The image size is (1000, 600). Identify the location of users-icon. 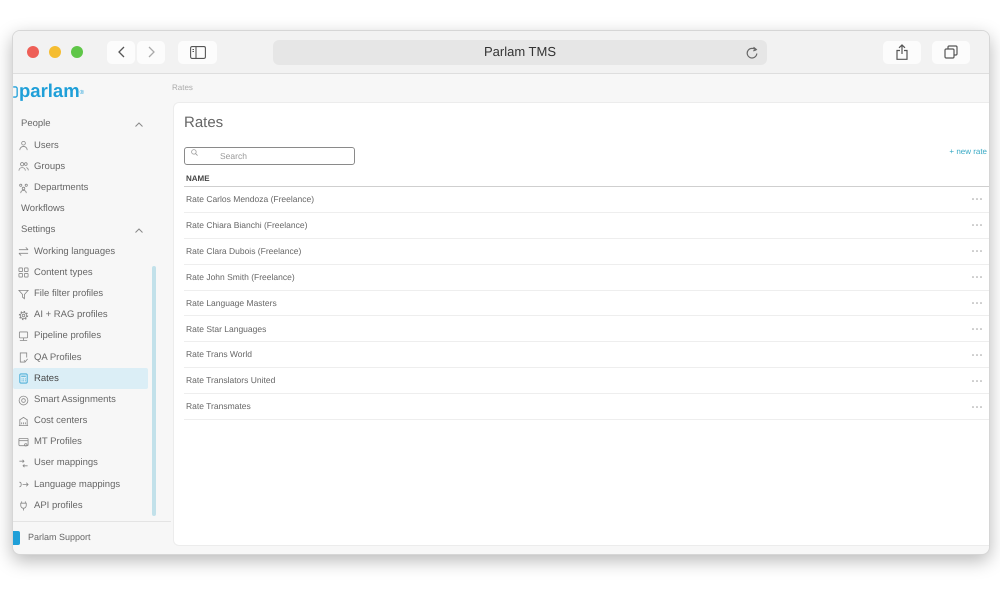
(23, 166).